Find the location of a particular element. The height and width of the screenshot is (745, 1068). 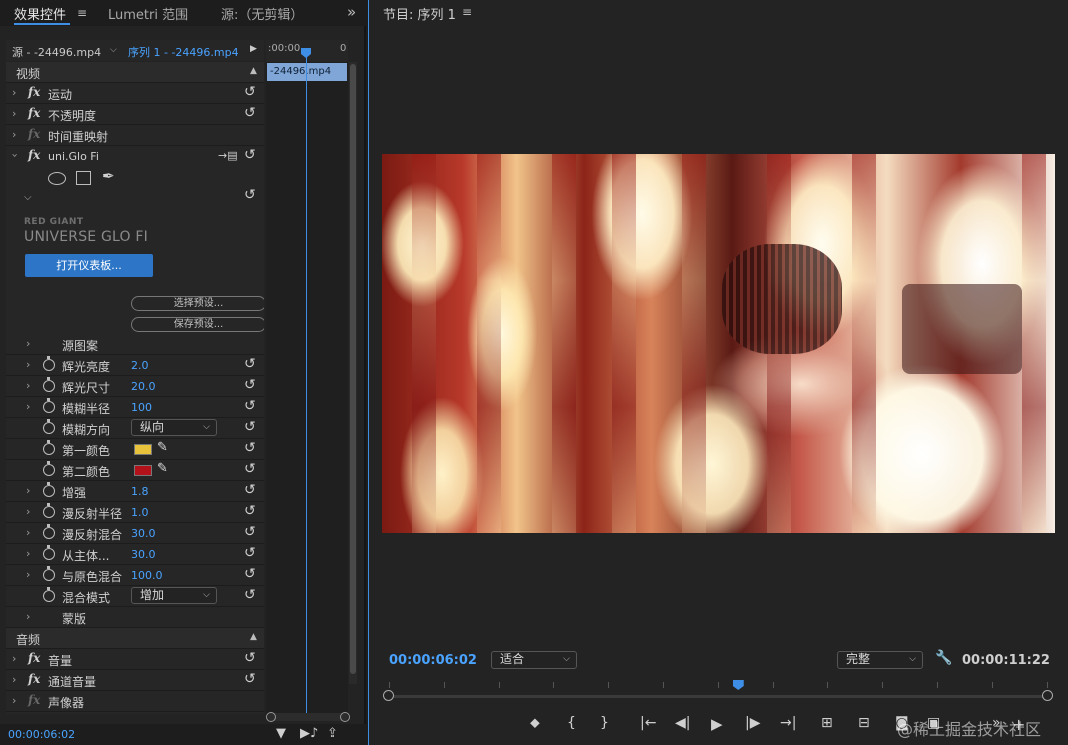

rectangle-mask-icon is located at coordinates (83, 178).